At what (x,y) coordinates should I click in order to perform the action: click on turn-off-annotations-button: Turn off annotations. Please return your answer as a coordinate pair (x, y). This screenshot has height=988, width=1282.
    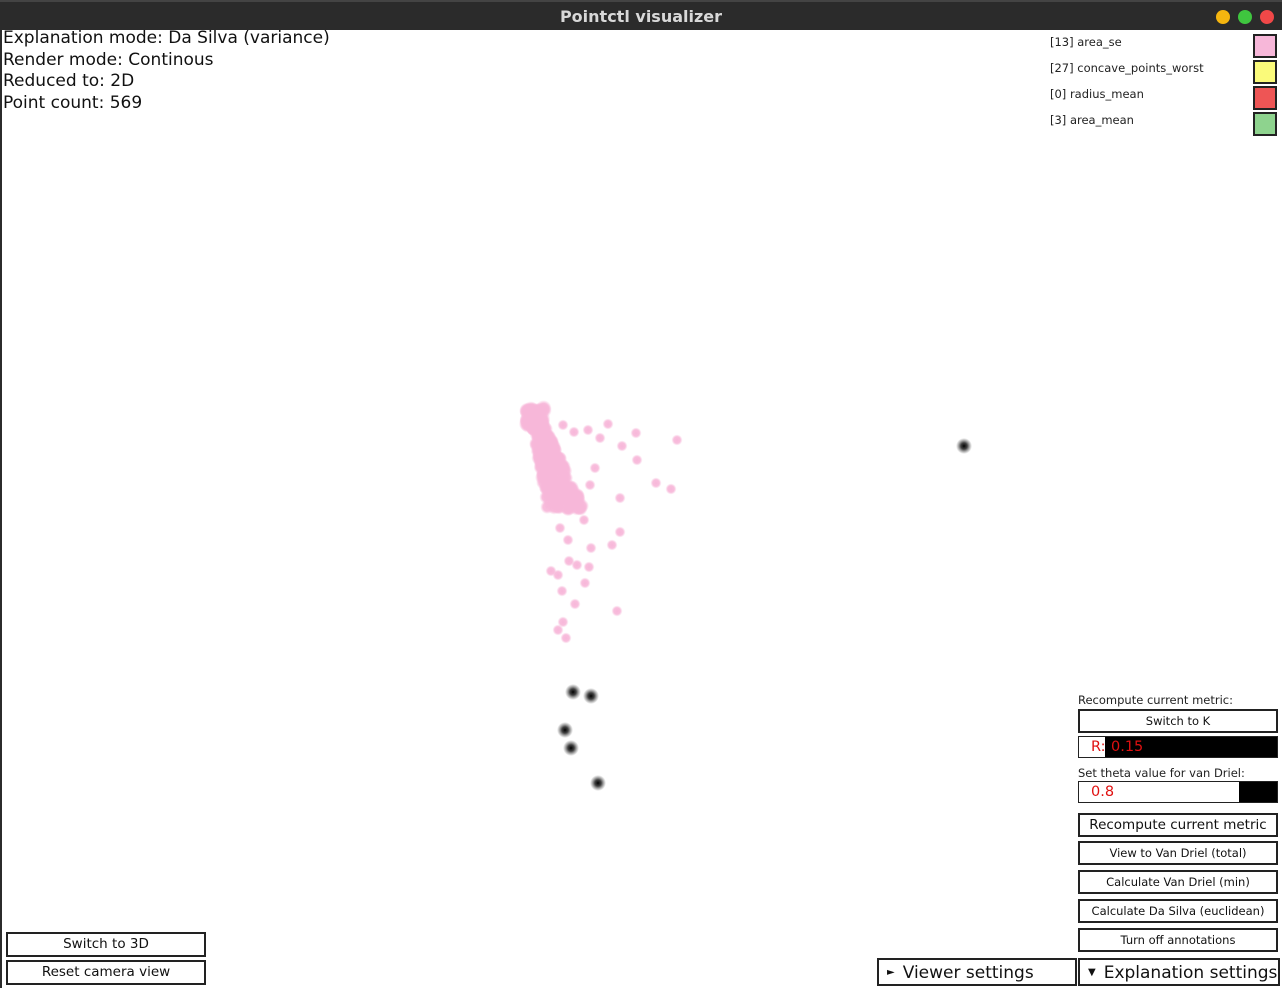
    Looking at the image, I should click on (1178, 940).